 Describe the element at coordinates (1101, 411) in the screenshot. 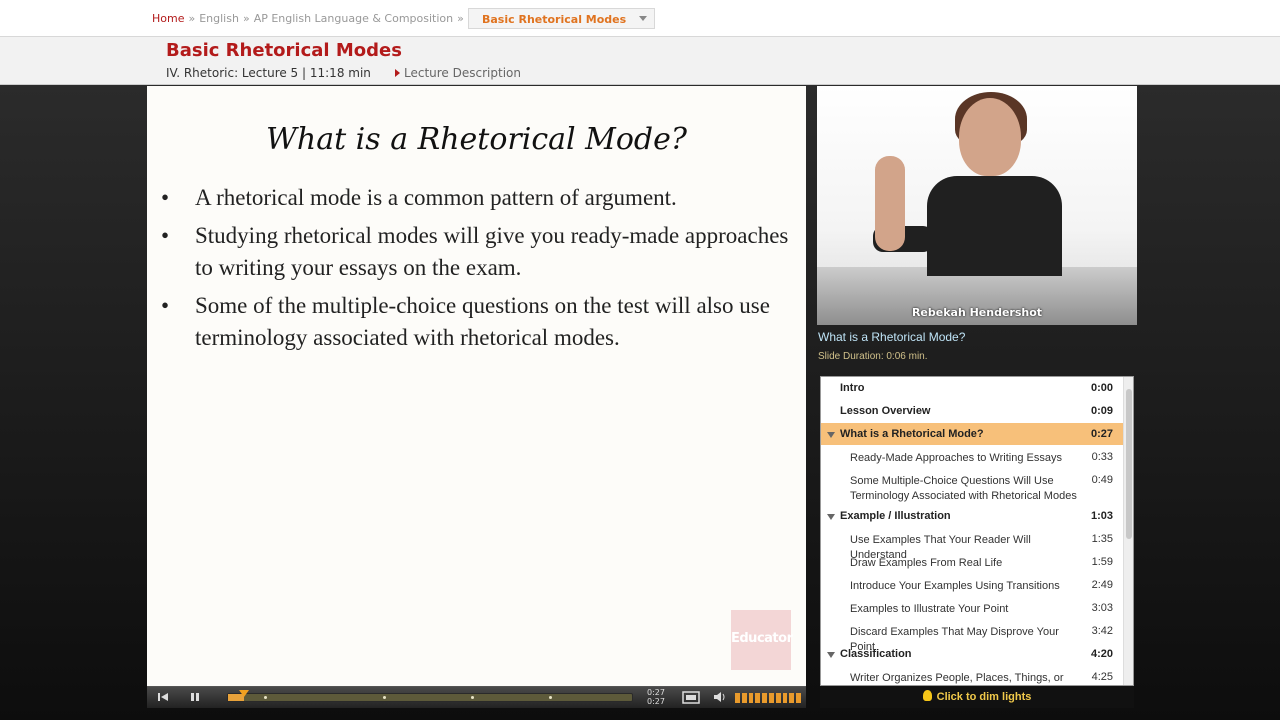

I see `outline-time: 0:09` at that location.